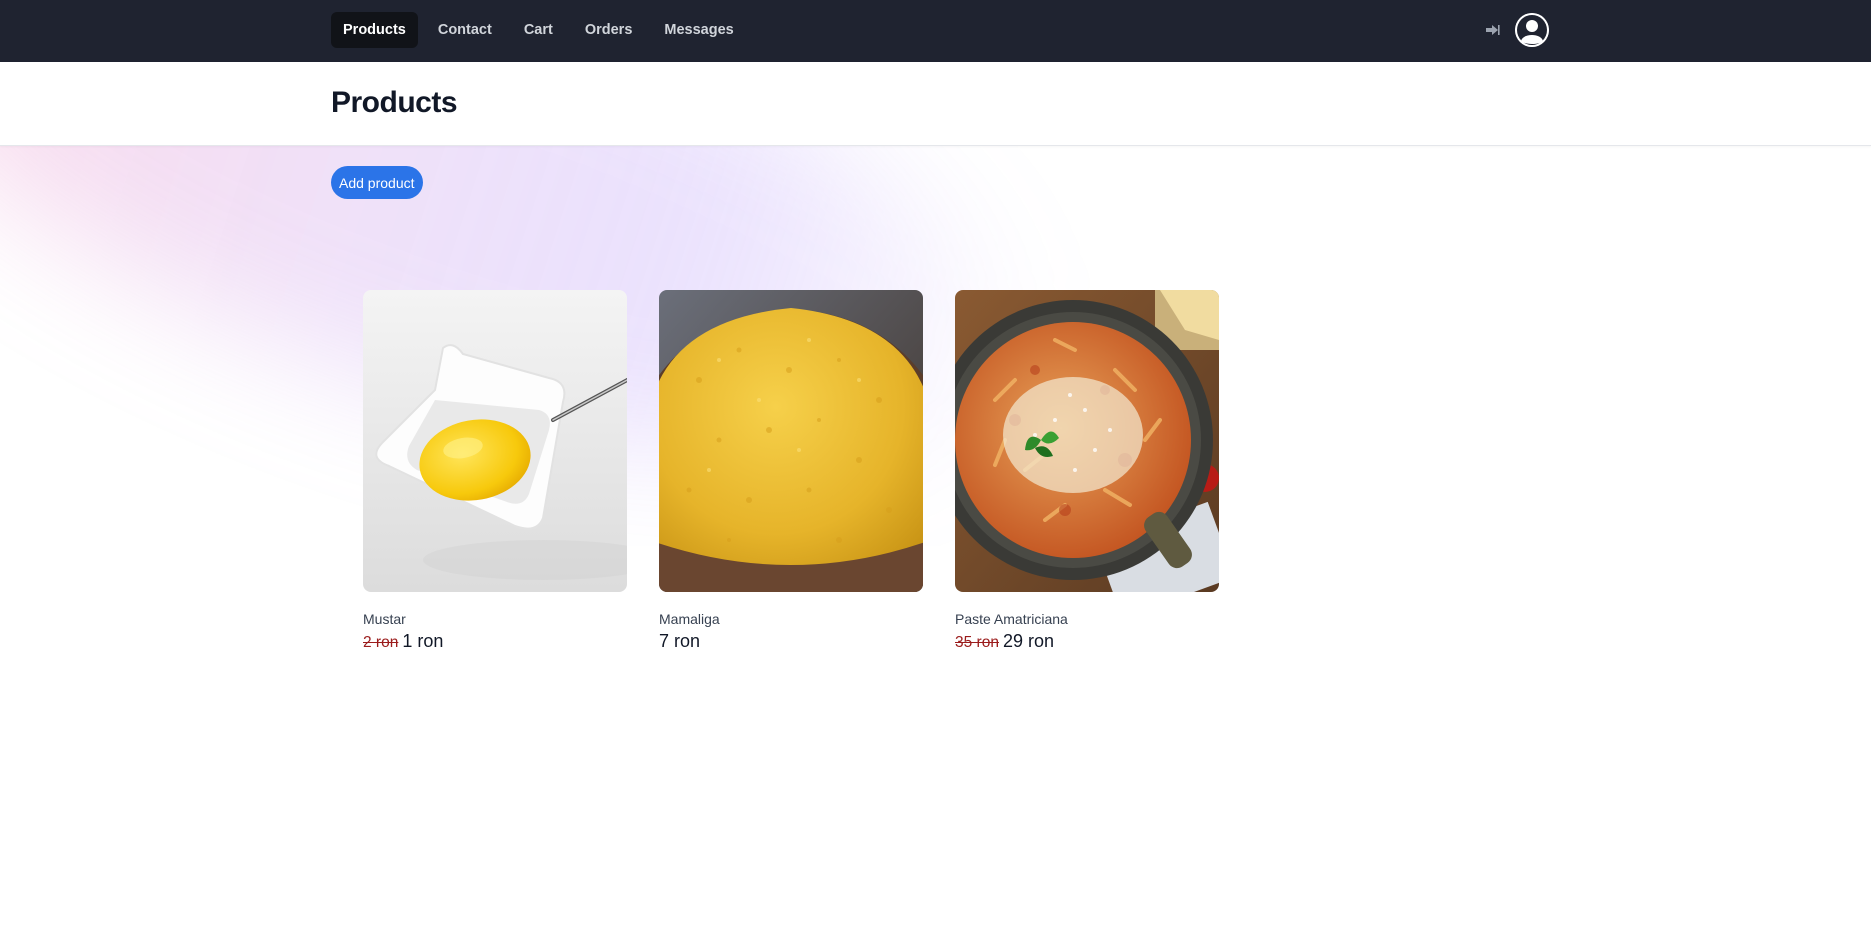 Image resolution: width=1871 pixels, height=951 pixels. I want to click on product-price: 35 ron 29 ron, so click(1087, 641).